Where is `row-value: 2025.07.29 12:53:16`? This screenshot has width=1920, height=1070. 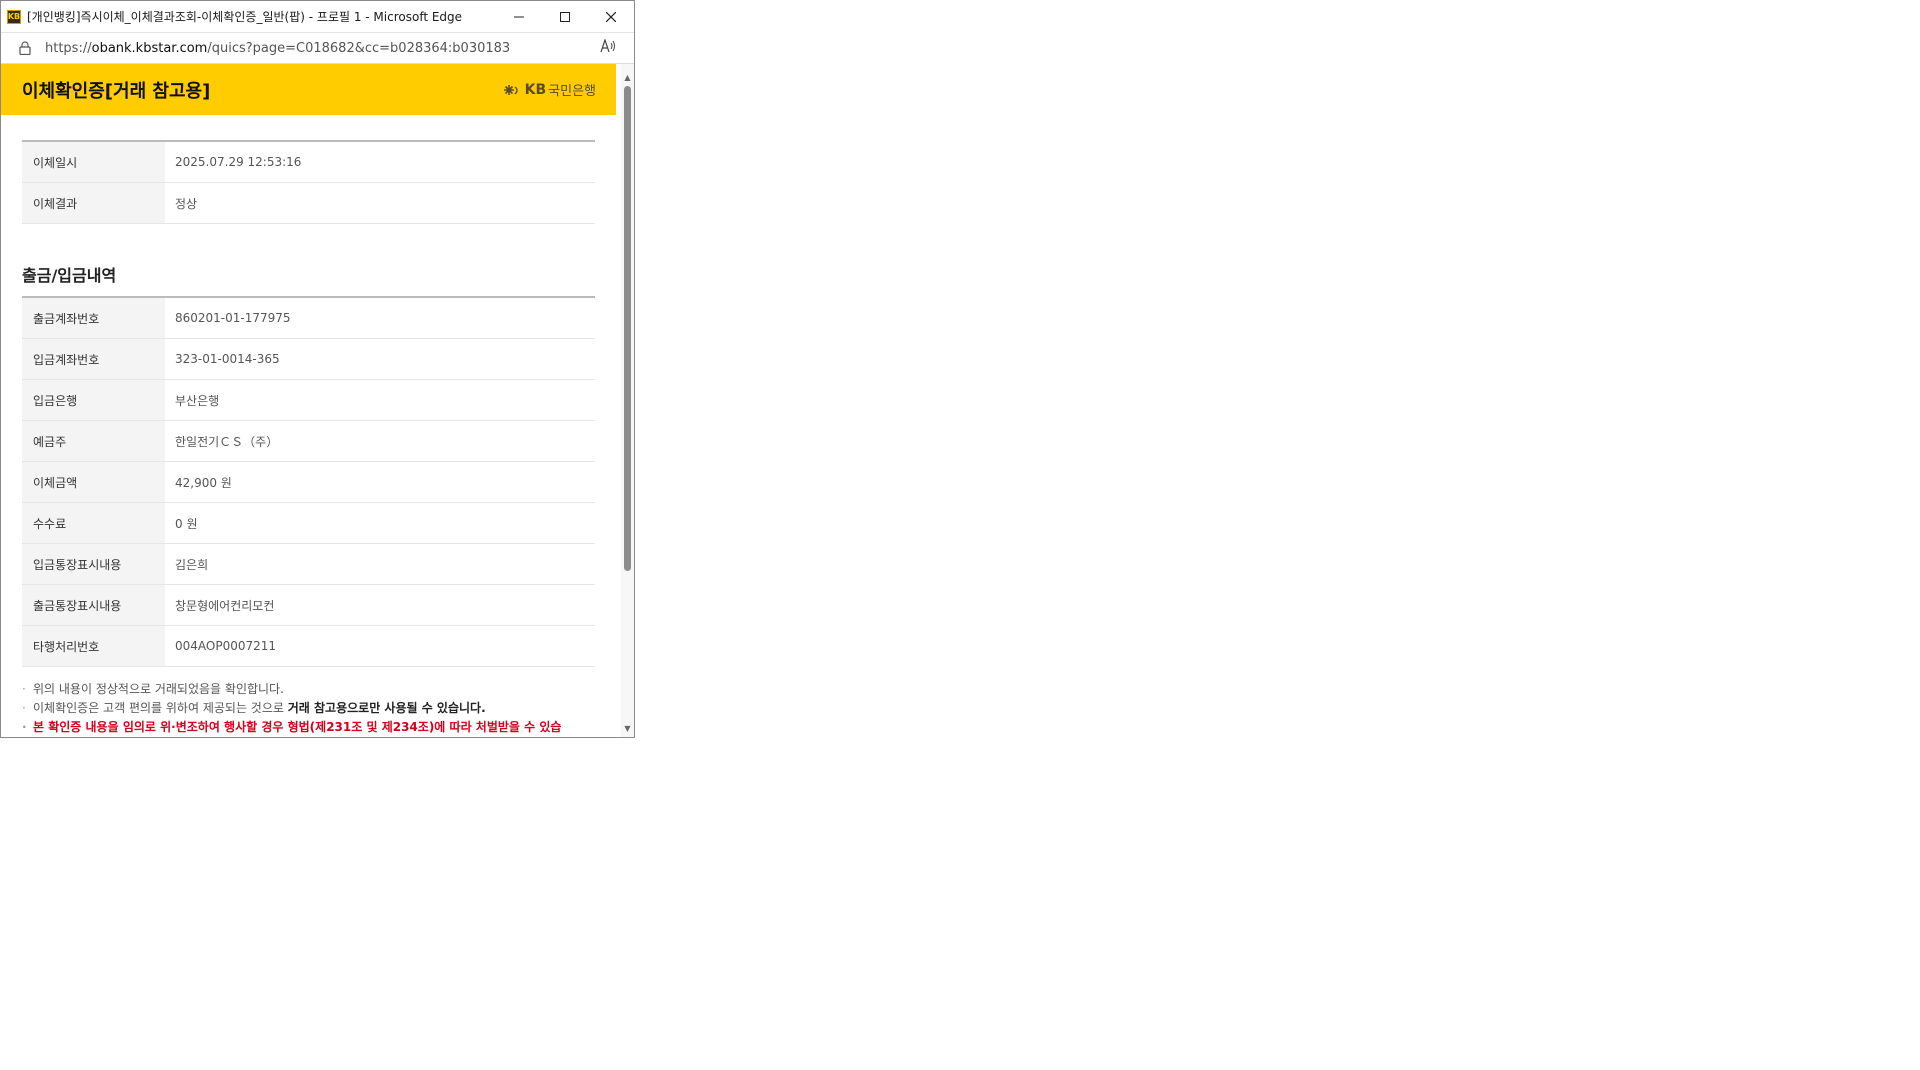 row-value: 2025.07.29 12:53:16 is located at coordinates (380, 162).